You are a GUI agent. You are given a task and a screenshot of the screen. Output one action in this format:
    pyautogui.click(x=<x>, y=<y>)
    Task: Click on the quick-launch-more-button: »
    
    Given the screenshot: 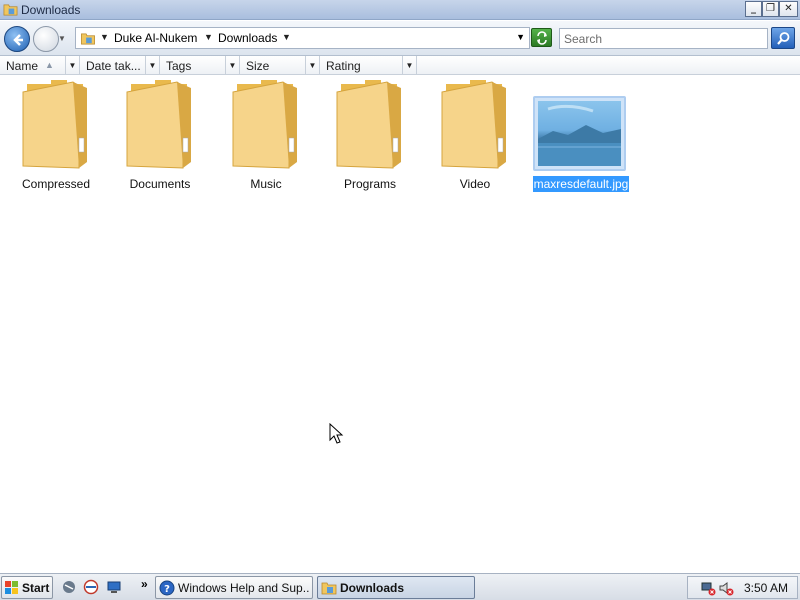 What is the action you would take?
    pyautogui.click(x=144, y=584)
    